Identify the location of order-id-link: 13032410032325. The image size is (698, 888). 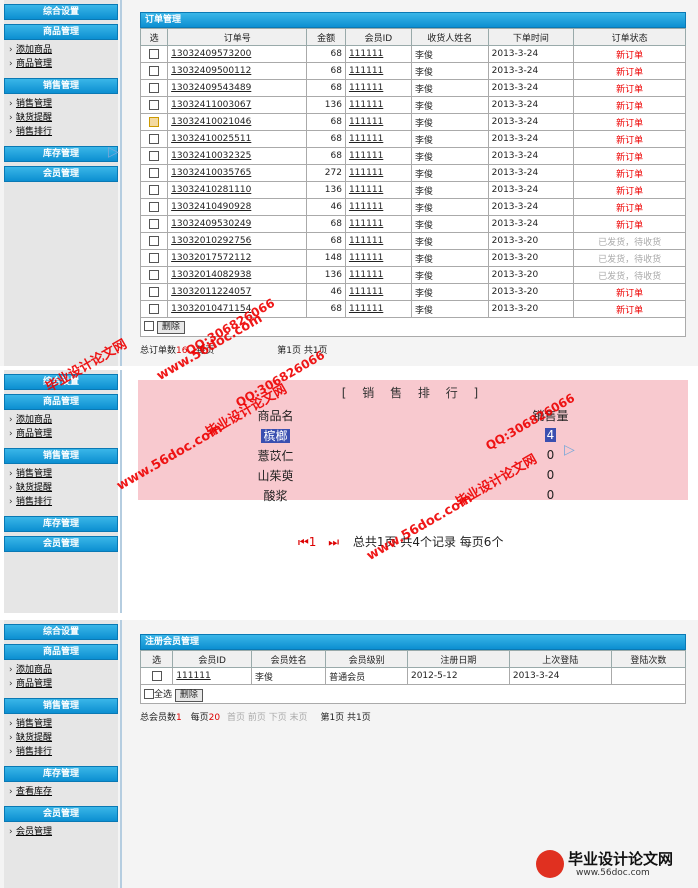
(237, 156).